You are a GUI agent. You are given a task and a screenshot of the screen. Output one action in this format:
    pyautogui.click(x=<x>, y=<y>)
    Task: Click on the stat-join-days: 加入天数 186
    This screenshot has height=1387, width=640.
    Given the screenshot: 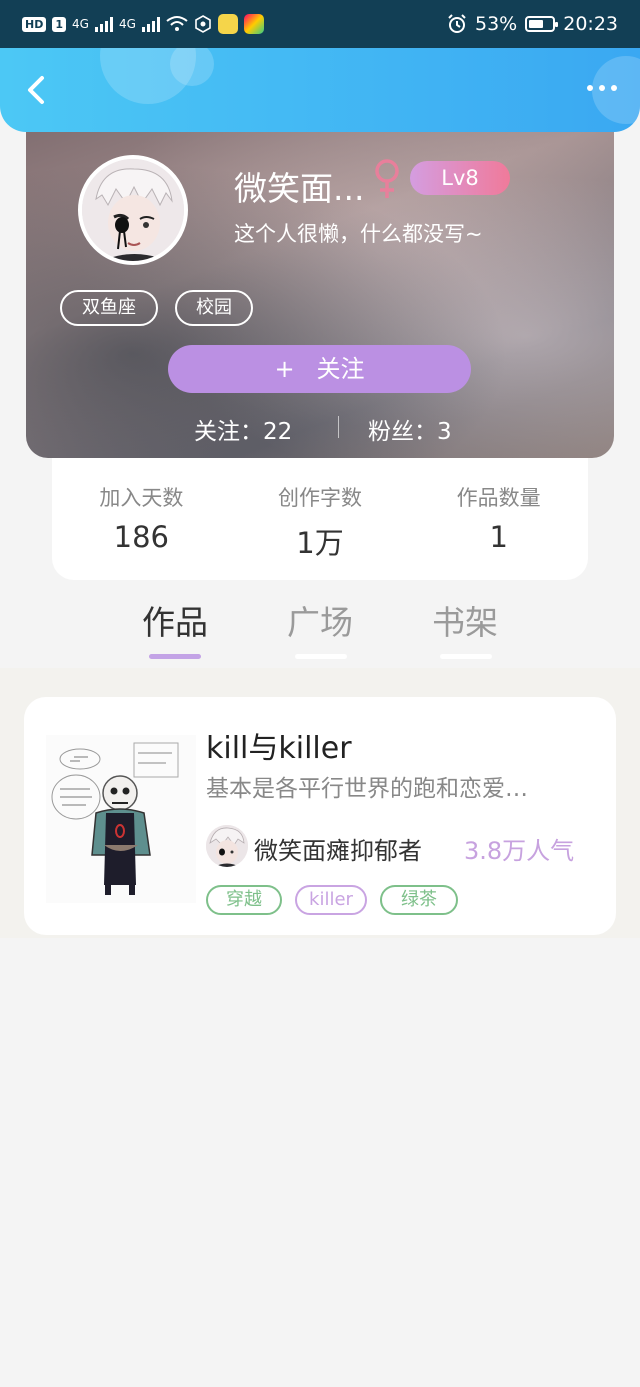 What is the action you would take?
    pyautogui.click(x=141, y=519)
    